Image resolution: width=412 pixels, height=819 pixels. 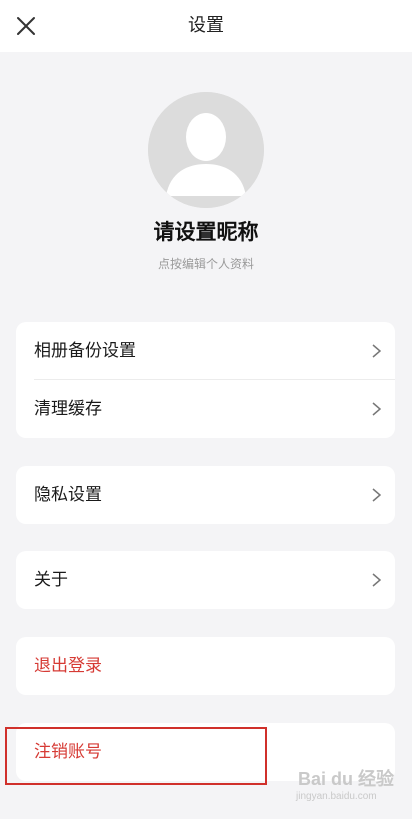 I want to click on settings-card-privacy: 隐私设置, so click(x=205, y=495).